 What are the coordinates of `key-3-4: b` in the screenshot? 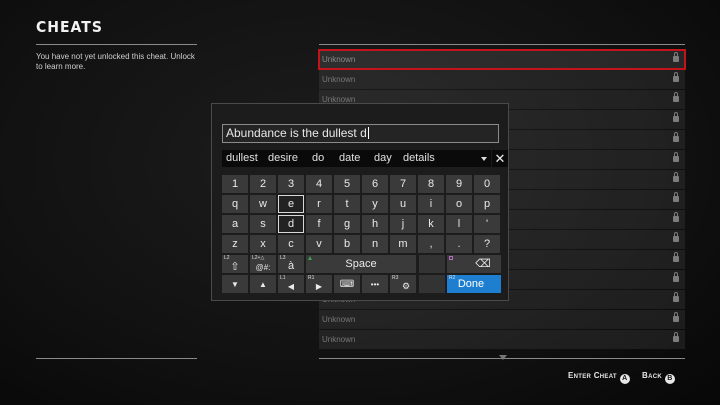 It's located at (347, 244).